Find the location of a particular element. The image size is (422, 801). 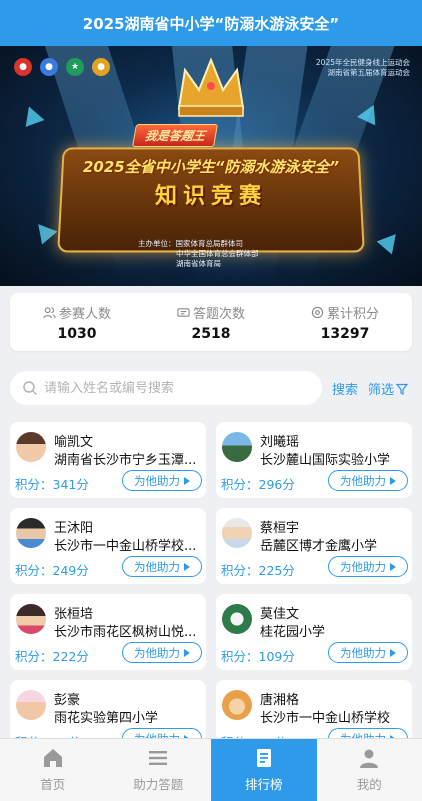

participant-card: 蔡桓宇 岳麓区博才金鹰小学 积分：225分 为他助力 is located at coordinates (314, 546).